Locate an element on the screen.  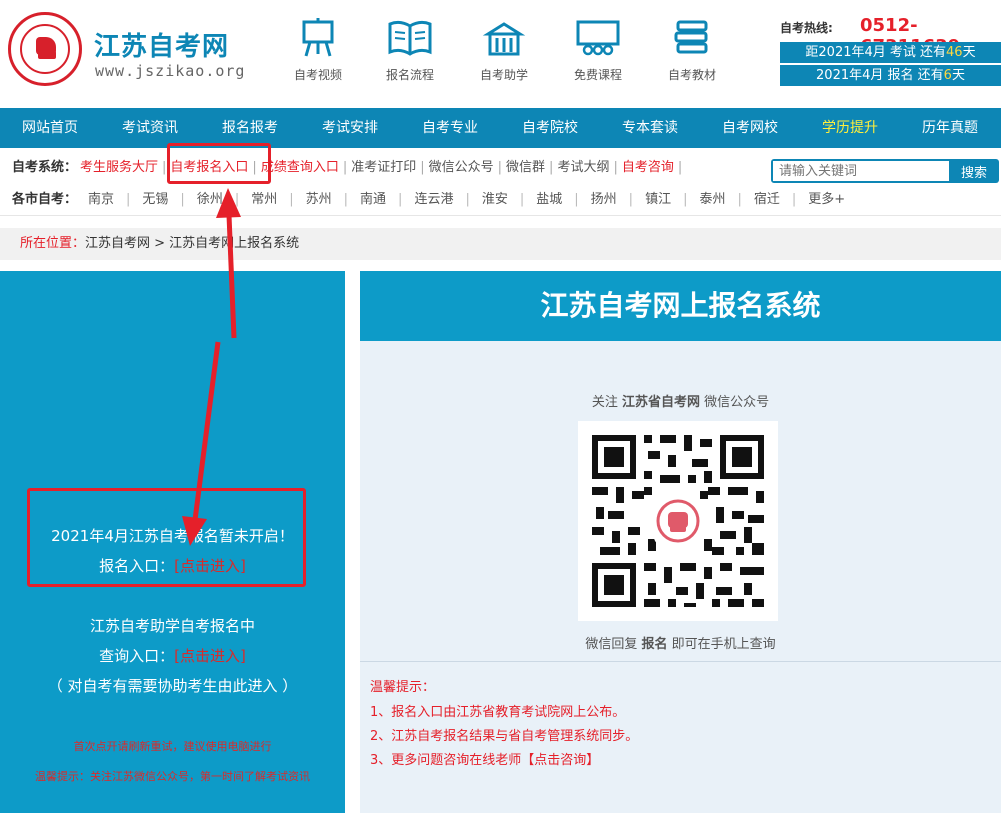
nav-item-register: 报名报考 is located at coordinates (250, 128).